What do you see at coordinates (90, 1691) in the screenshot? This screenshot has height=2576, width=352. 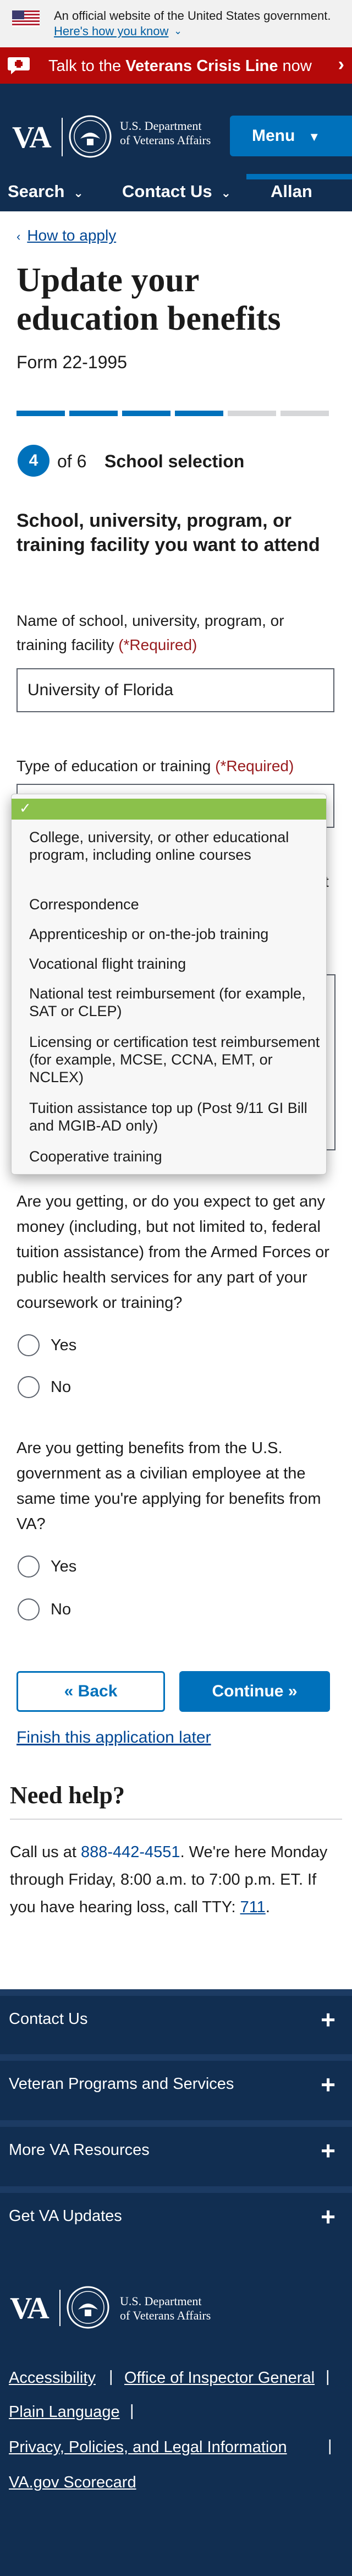 I see `back-button: « Back` at bounding box center [90, 1691].